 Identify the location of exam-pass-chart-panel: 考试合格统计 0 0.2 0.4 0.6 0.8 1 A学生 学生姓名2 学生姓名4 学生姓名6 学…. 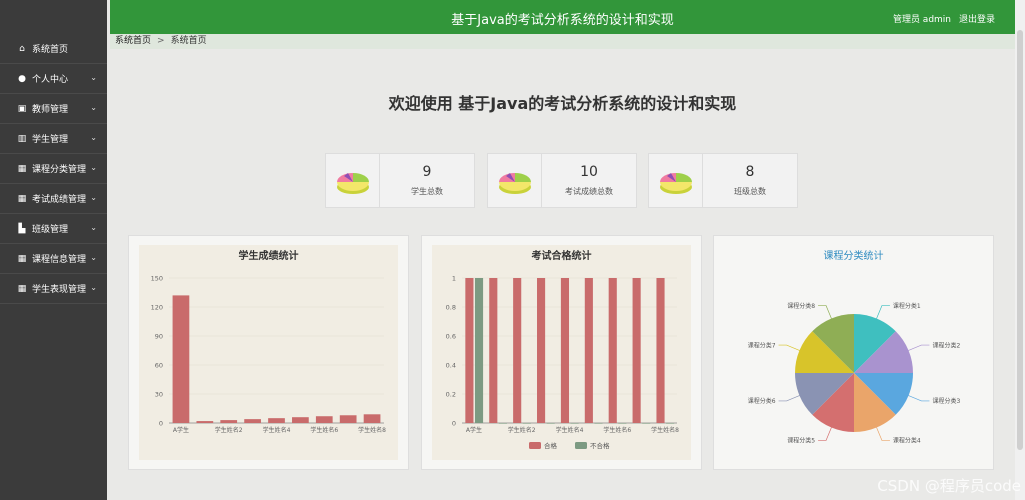
(561, 352).